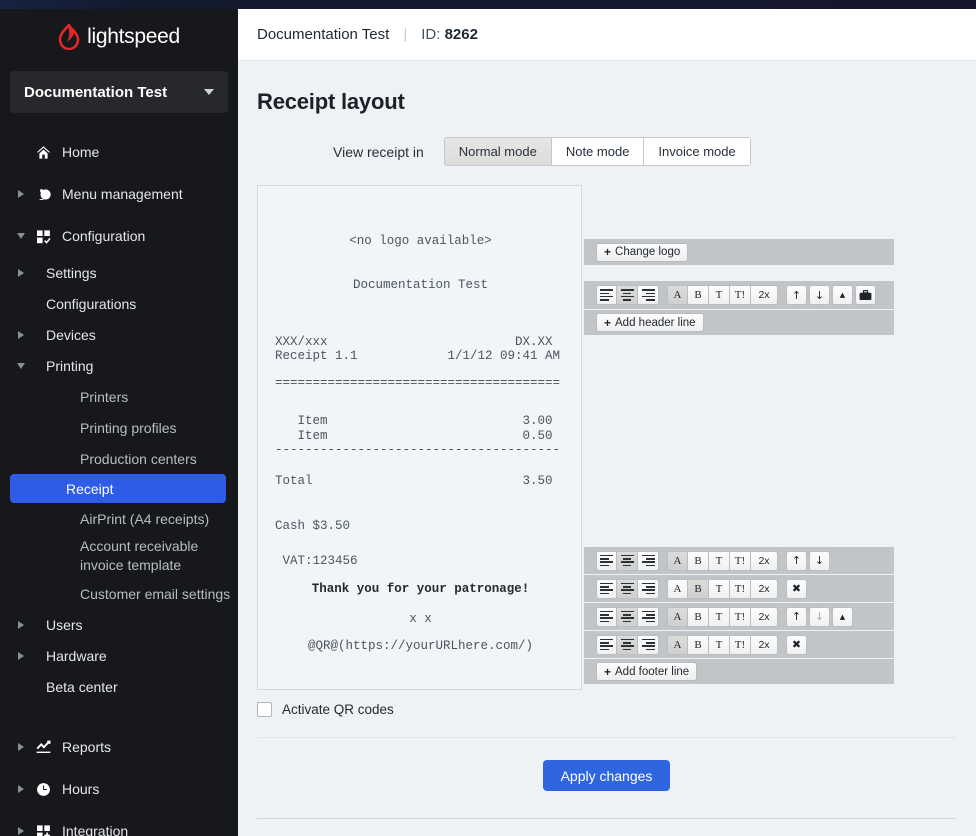  I want to click on browser-top-strip, so click(488, 4).